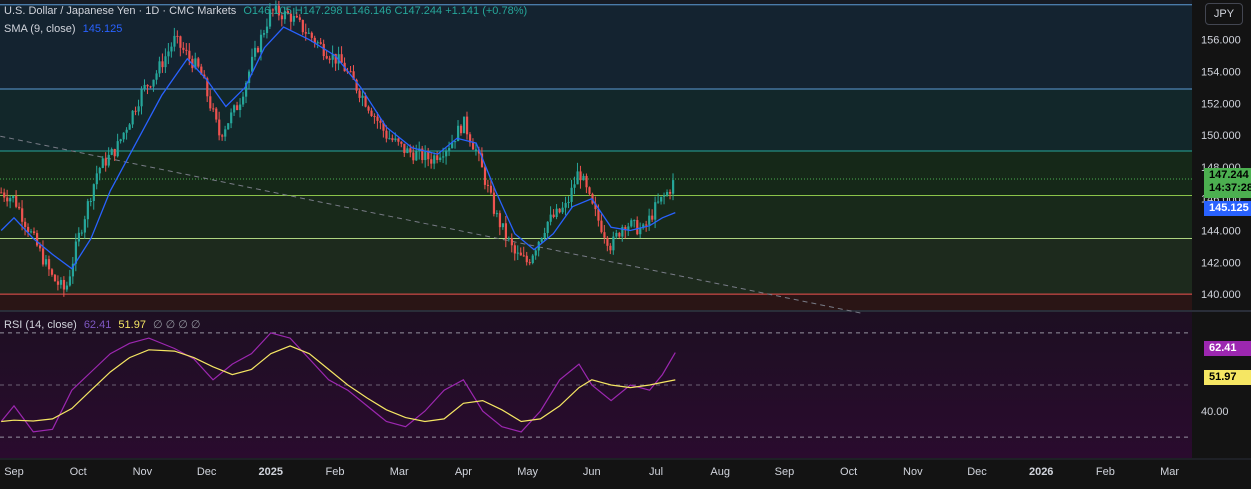  I want to click on time-tick-label: Oct, so click(848, 472).